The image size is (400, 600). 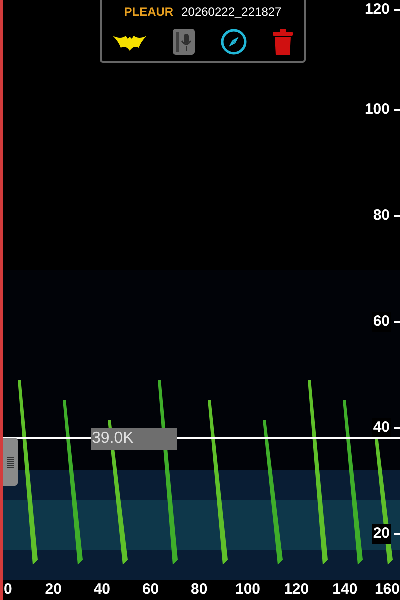 What do you see at coordinates (345, 590) in the screenshot?
I see `x-axis-label: 140` at bounding box center [345, 590].